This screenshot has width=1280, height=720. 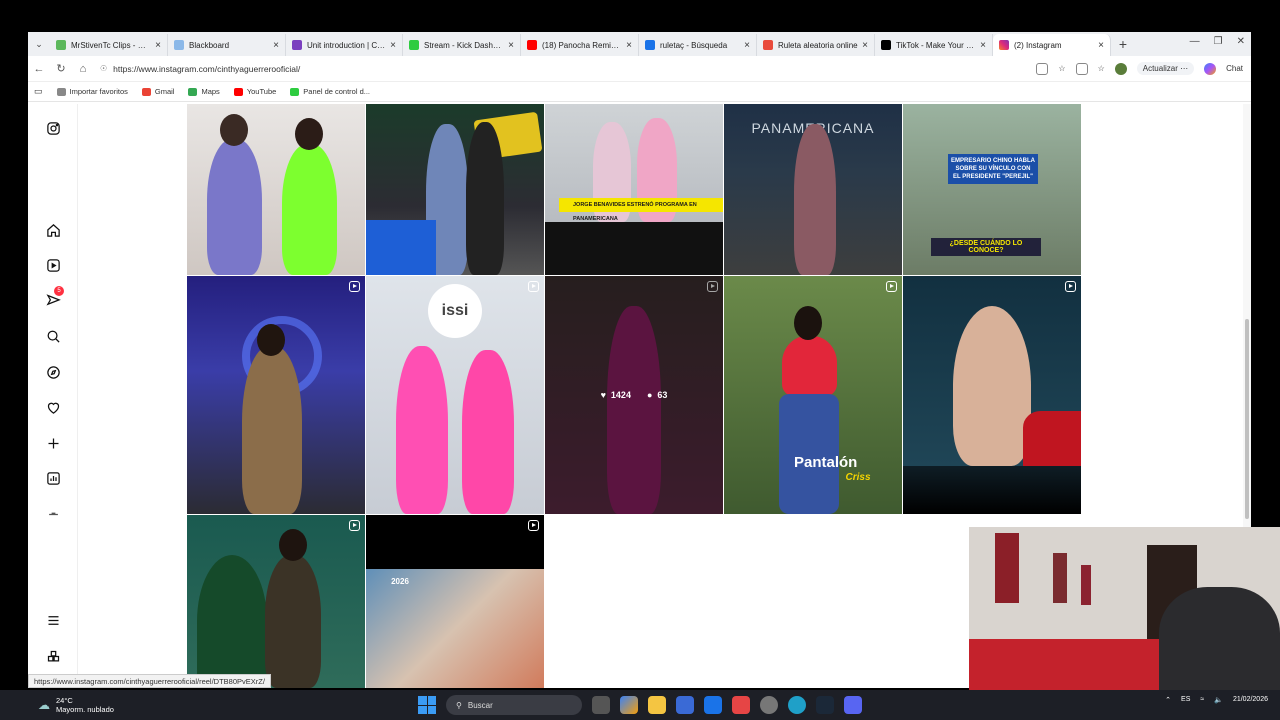 I want to click on explore-icon, so click(x=53, y=372).